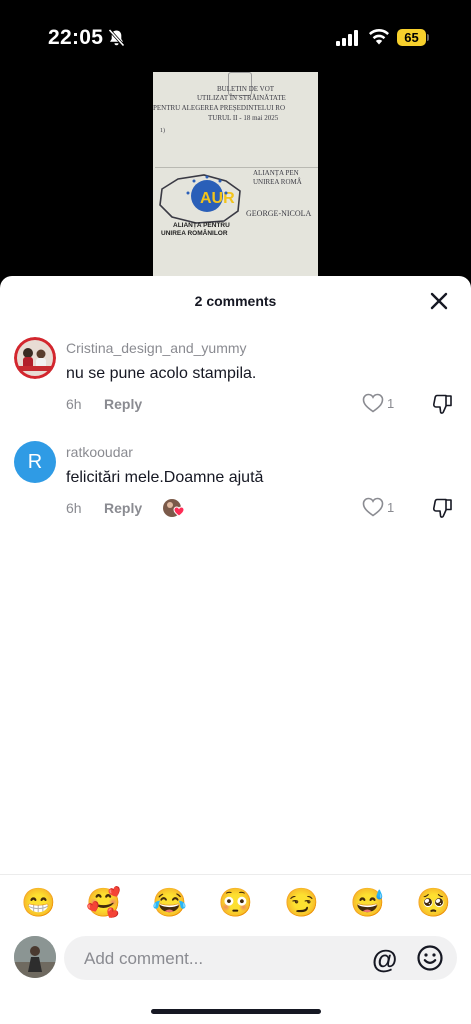  I want to click on comment-text: felicitări mele.Doamne ajută, so click(165, 477).